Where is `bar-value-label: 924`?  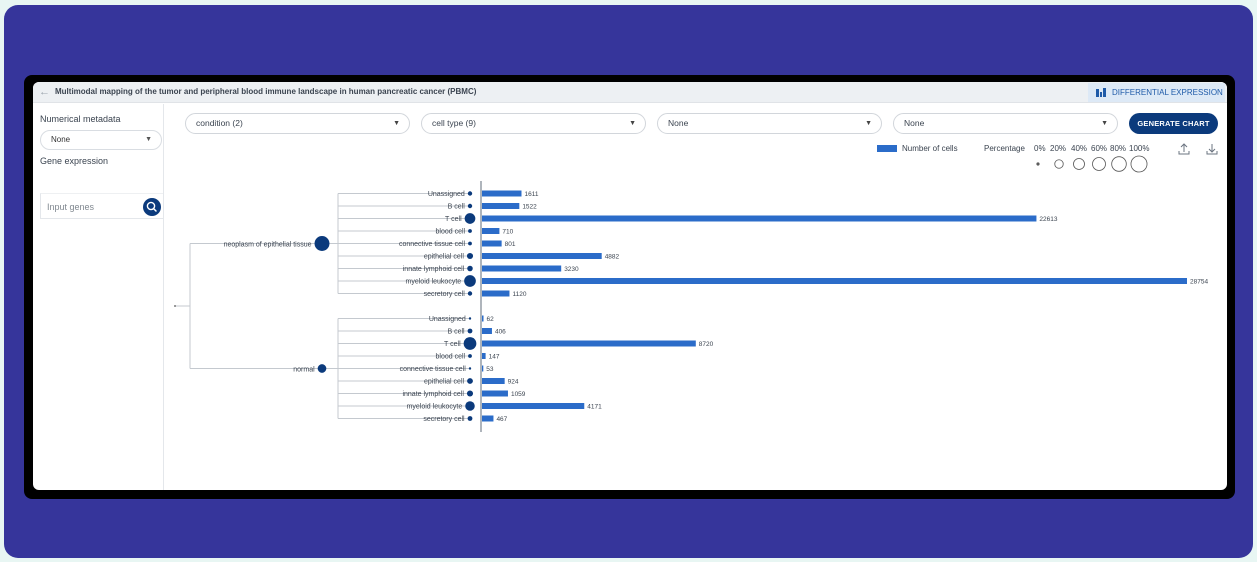
bar-value-label: 924 is located at coordinates (513, 382).